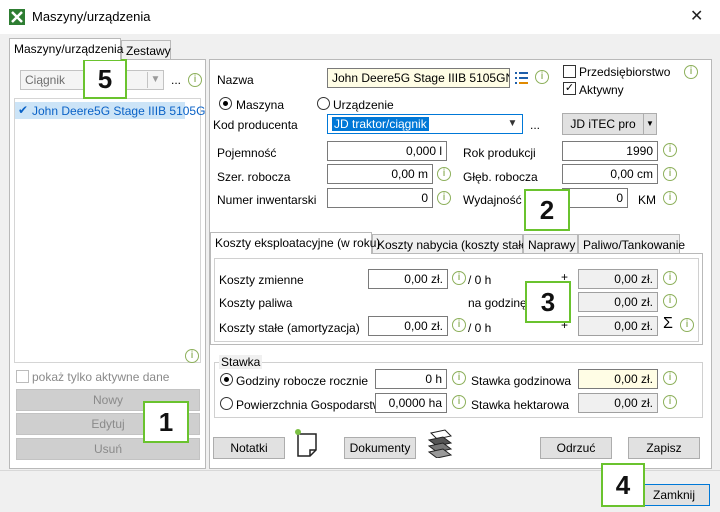 The width and height of the screenshot is (720, 512). I want to click on tab-acquisition-costs: Koszty nabycia (koszty stałe), so click(452, 244).